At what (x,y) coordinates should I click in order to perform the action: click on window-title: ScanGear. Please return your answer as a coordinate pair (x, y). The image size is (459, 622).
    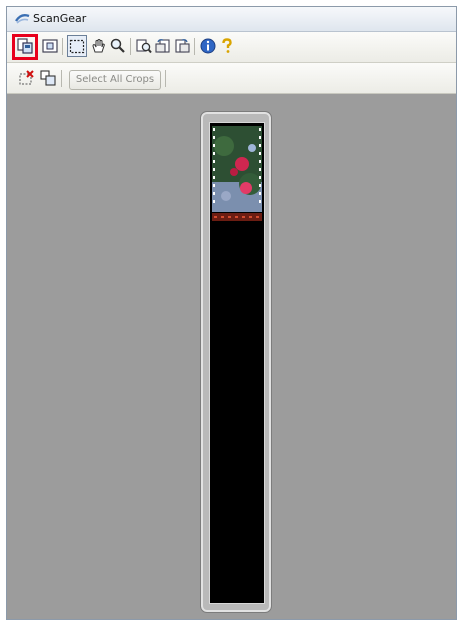
    Looking at the image, I should click on (60, 18).